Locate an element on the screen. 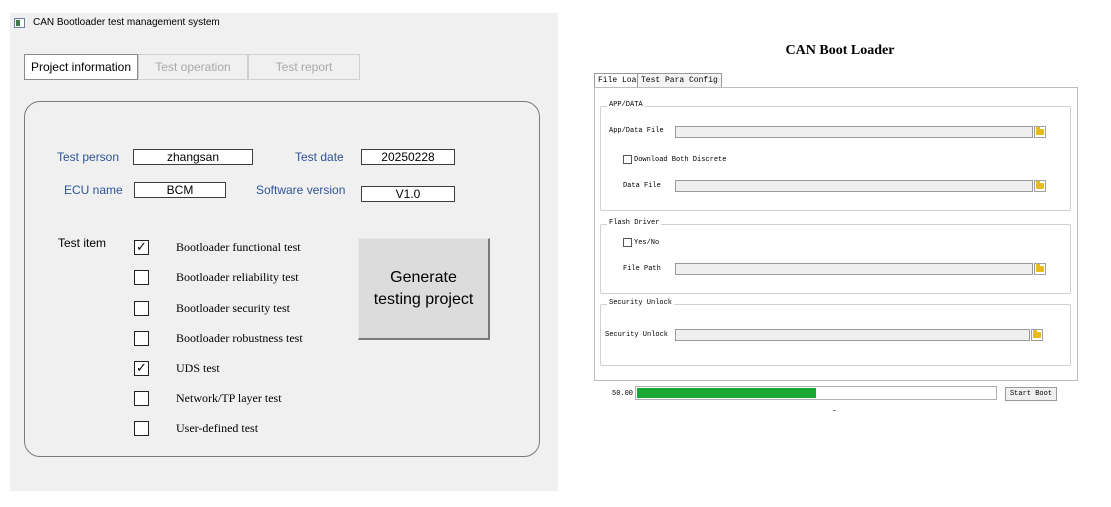  flash-driver-yes-no-checkbox is located at coordinates (627, 242).